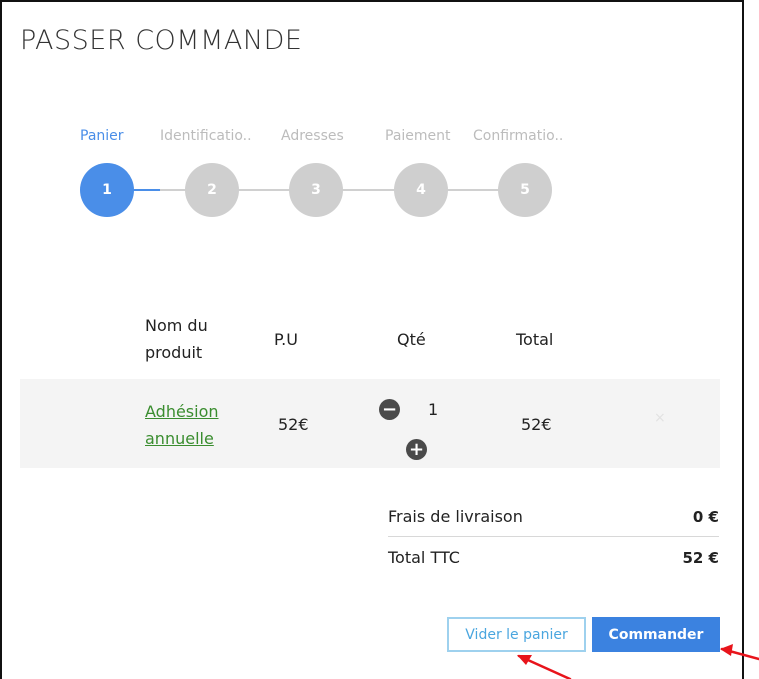 Image resolution: width=759 pixels, height=679 pixels. Describe the element at coordinates (638, 661) in the screenshot. I see `annotation-arrows` at that location.